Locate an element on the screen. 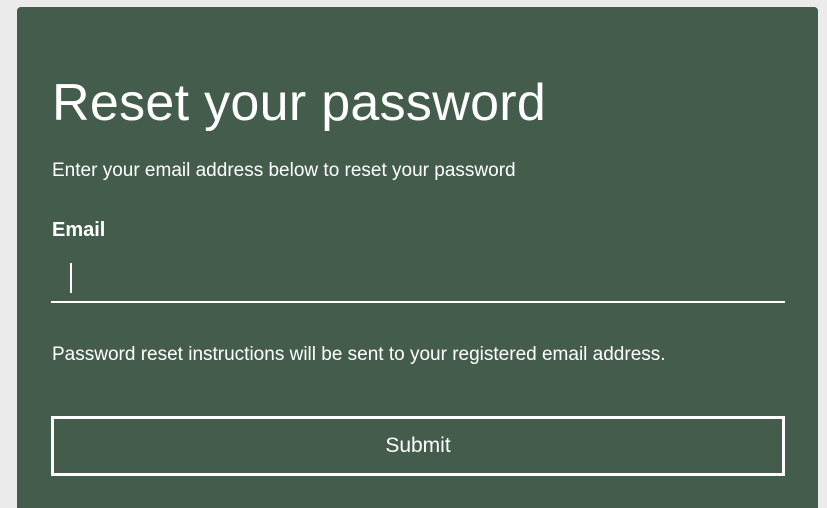  text-cursor is located at coordinates (71, 278).